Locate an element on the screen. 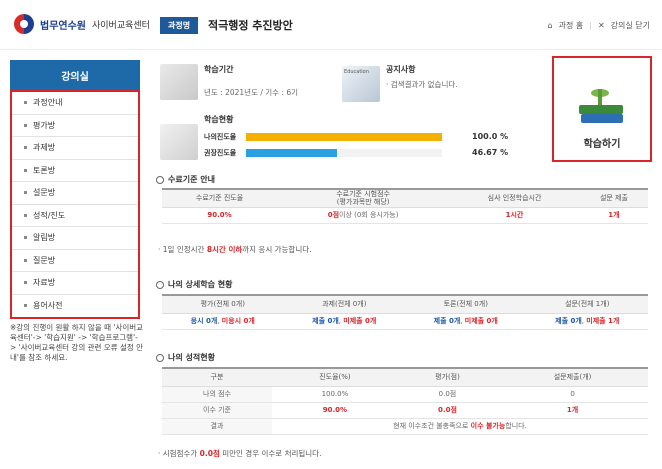 This screenshot has height=469, width=662. table-header: 진도율(%) is located at coordinates (335, 377).